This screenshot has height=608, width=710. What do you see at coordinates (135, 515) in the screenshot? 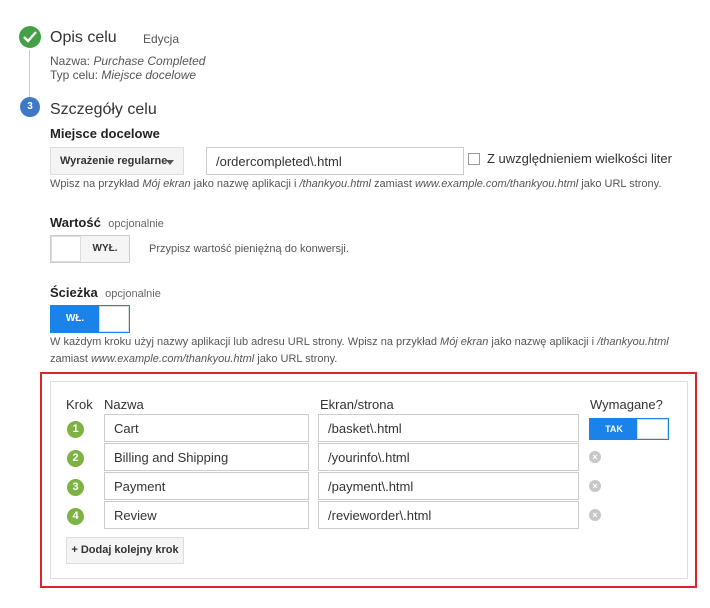
I see `step-name-value: Review` at bounding box center [135, 515].